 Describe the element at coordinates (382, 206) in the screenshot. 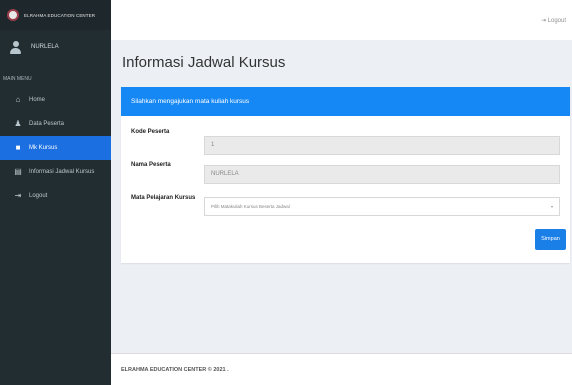

I see `mata-pelajaran-select: Pilih Matakuliah Kursus Beserta Jadwal ▾` at that location.